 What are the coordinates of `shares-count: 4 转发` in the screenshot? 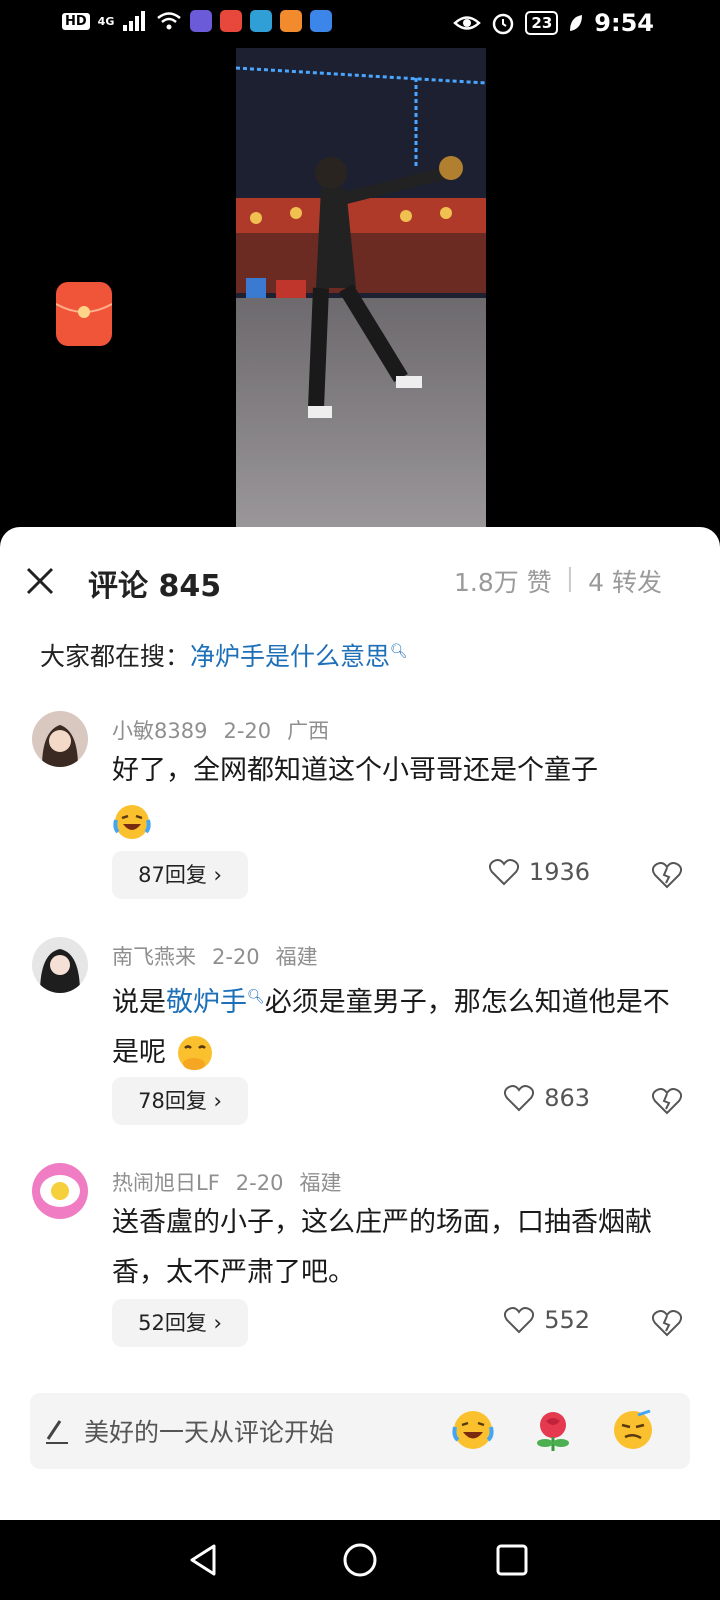 It's located at (625, 582).